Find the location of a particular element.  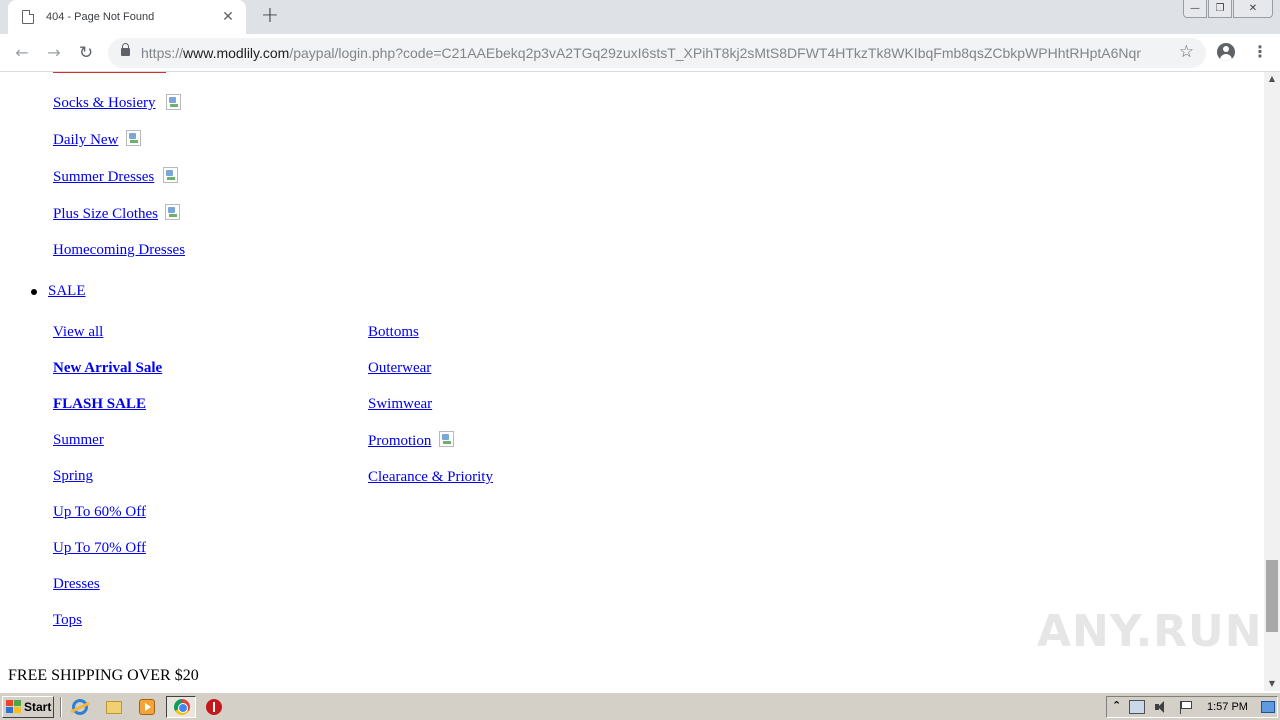

sale-link-up-to-60-off: Up To 60% Off is located at coordinates (99, 512).